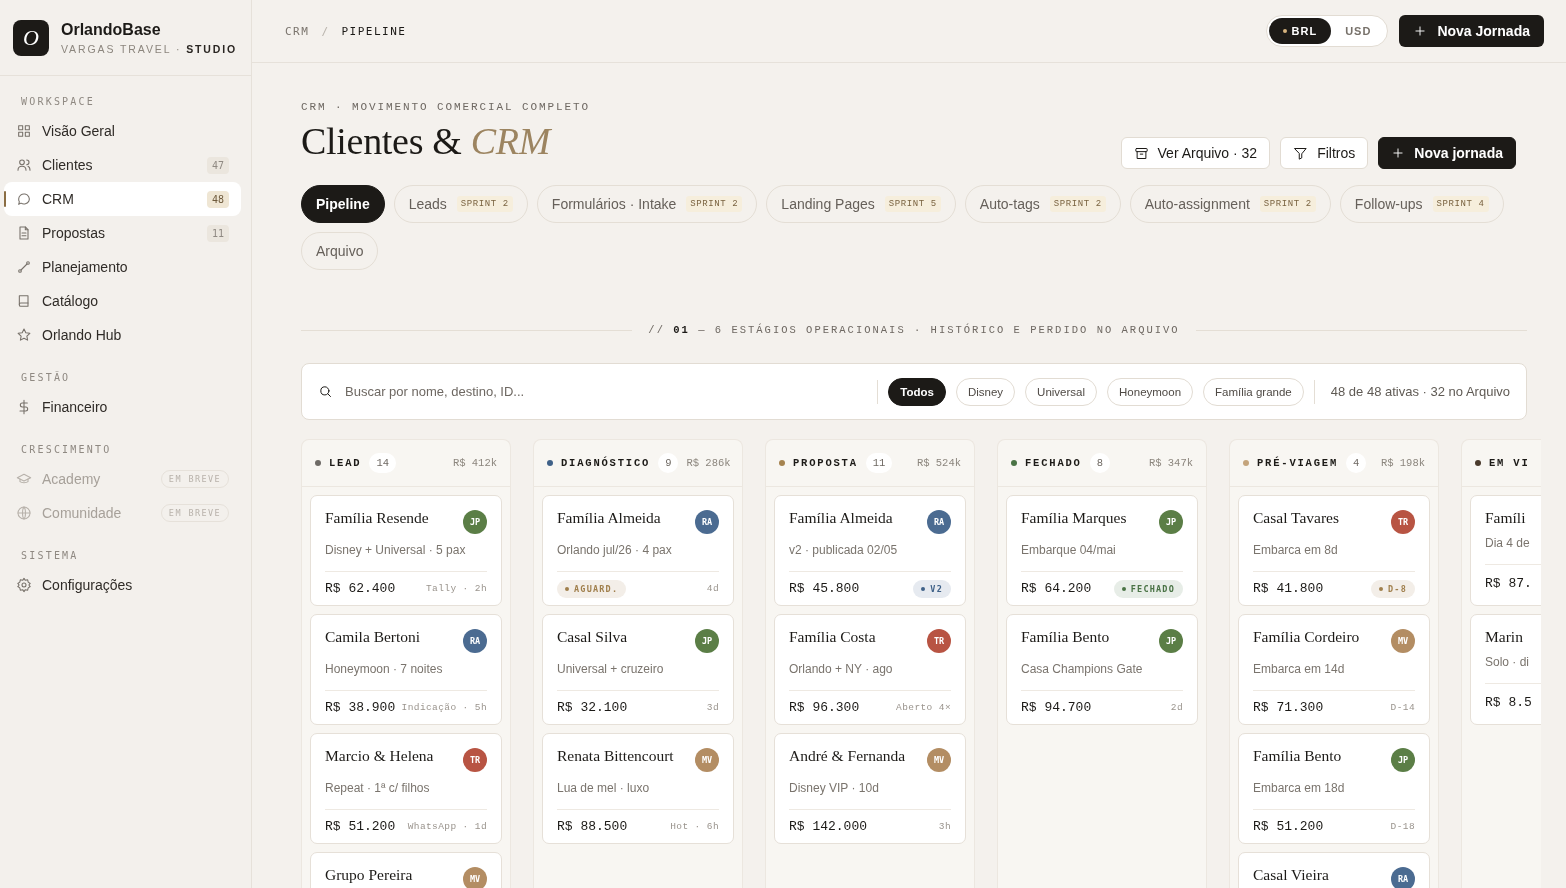  What do you see at coordinates (122, 407) in the screenshot?
I see `sidebar-item: Financeiro` at bounding box center [122, 407].